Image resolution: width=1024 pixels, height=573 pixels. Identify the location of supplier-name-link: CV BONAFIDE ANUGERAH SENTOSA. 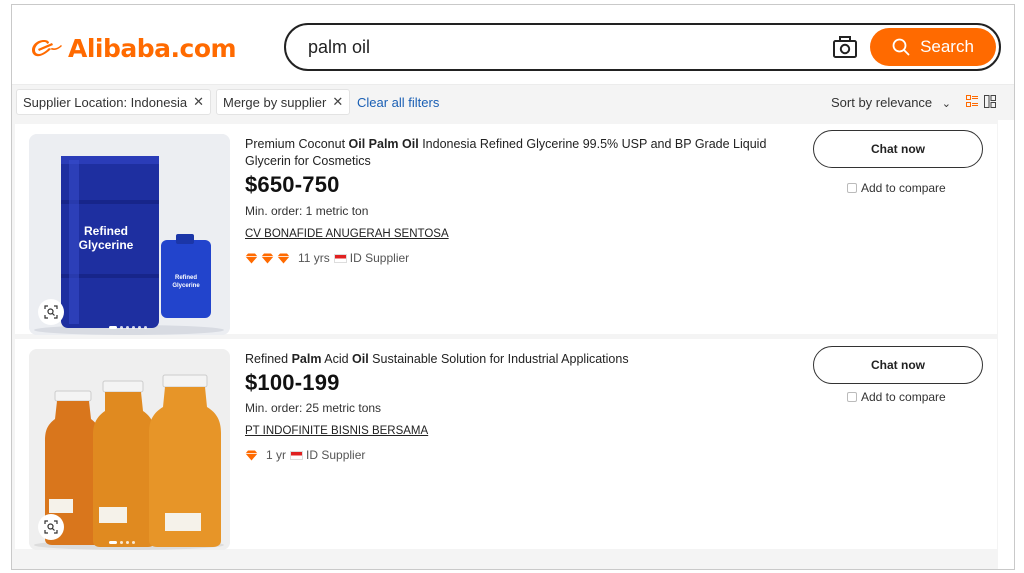
(347, 234).